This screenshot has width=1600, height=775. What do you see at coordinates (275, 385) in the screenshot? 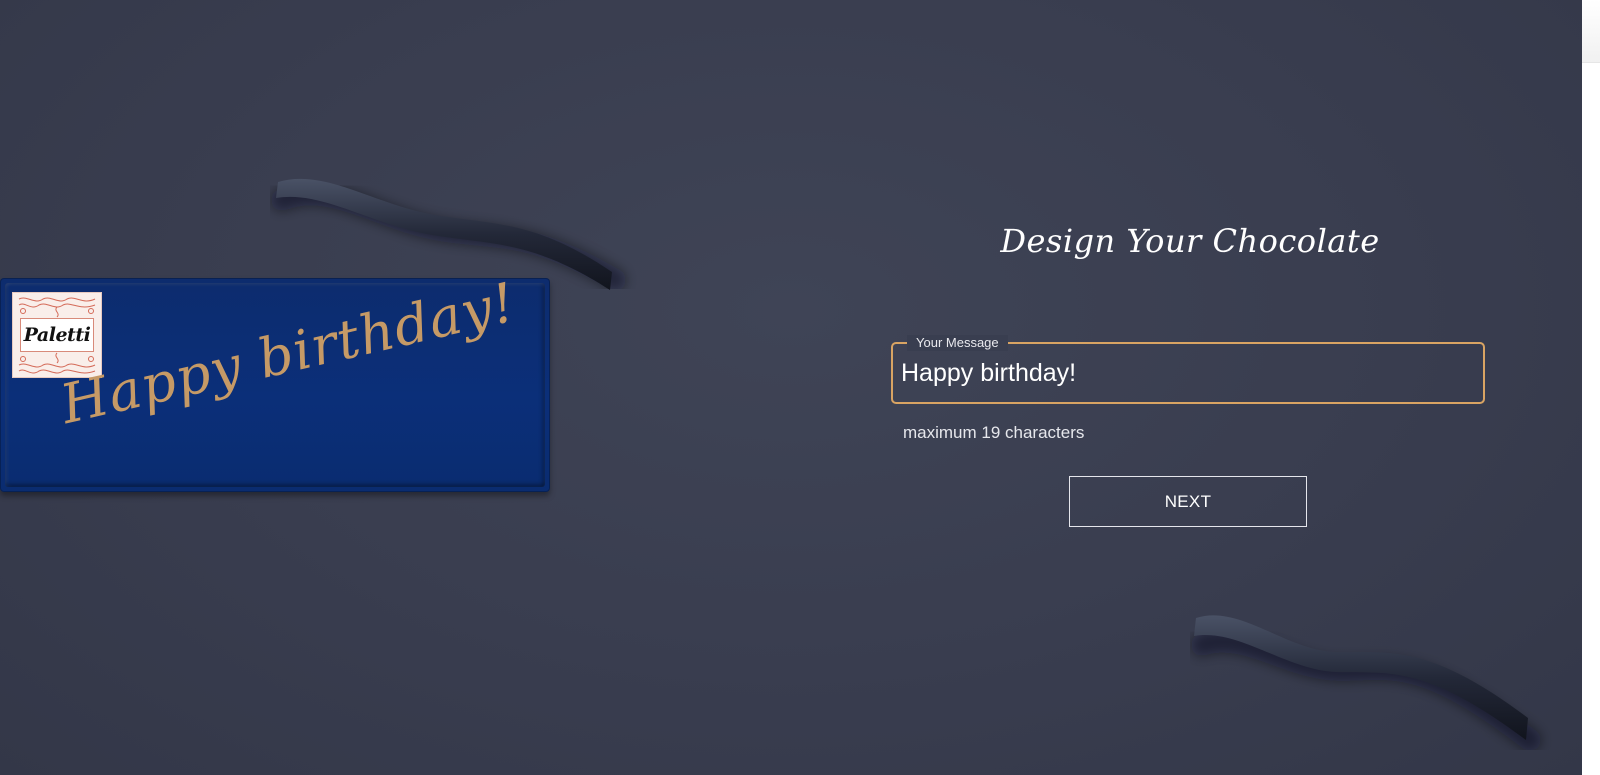
I see `chocolate-bar-preview: Paletti Happy birthday!` at bounding box center [275, 385].